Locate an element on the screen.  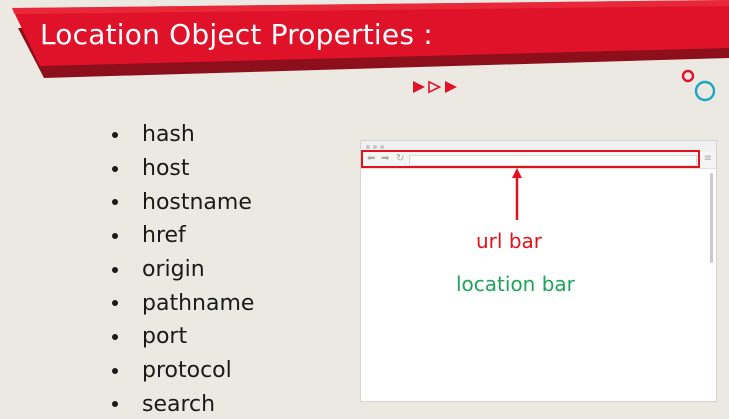
location-bar-label: location bar is located at coordinates (515, 284).